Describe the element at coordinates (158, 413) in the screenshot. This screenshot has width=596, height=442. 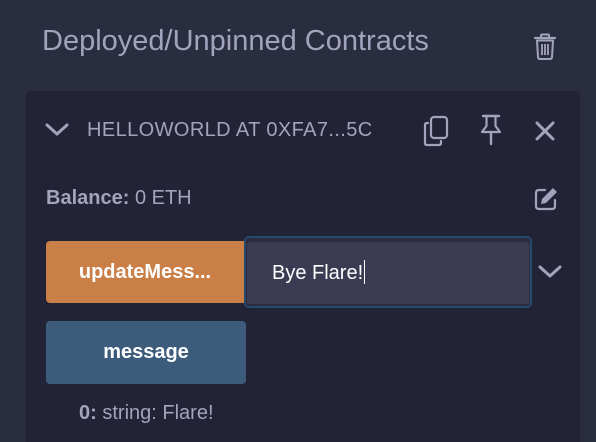
I see `output-value: string: Flare!` at that location.